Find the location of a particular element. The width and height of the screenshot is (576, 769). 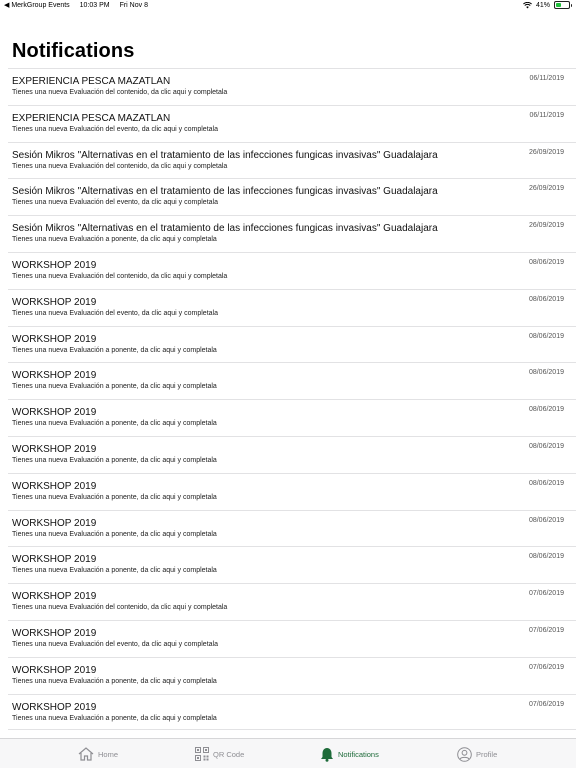

status-right: 41% is located at coordinates (547, 5).